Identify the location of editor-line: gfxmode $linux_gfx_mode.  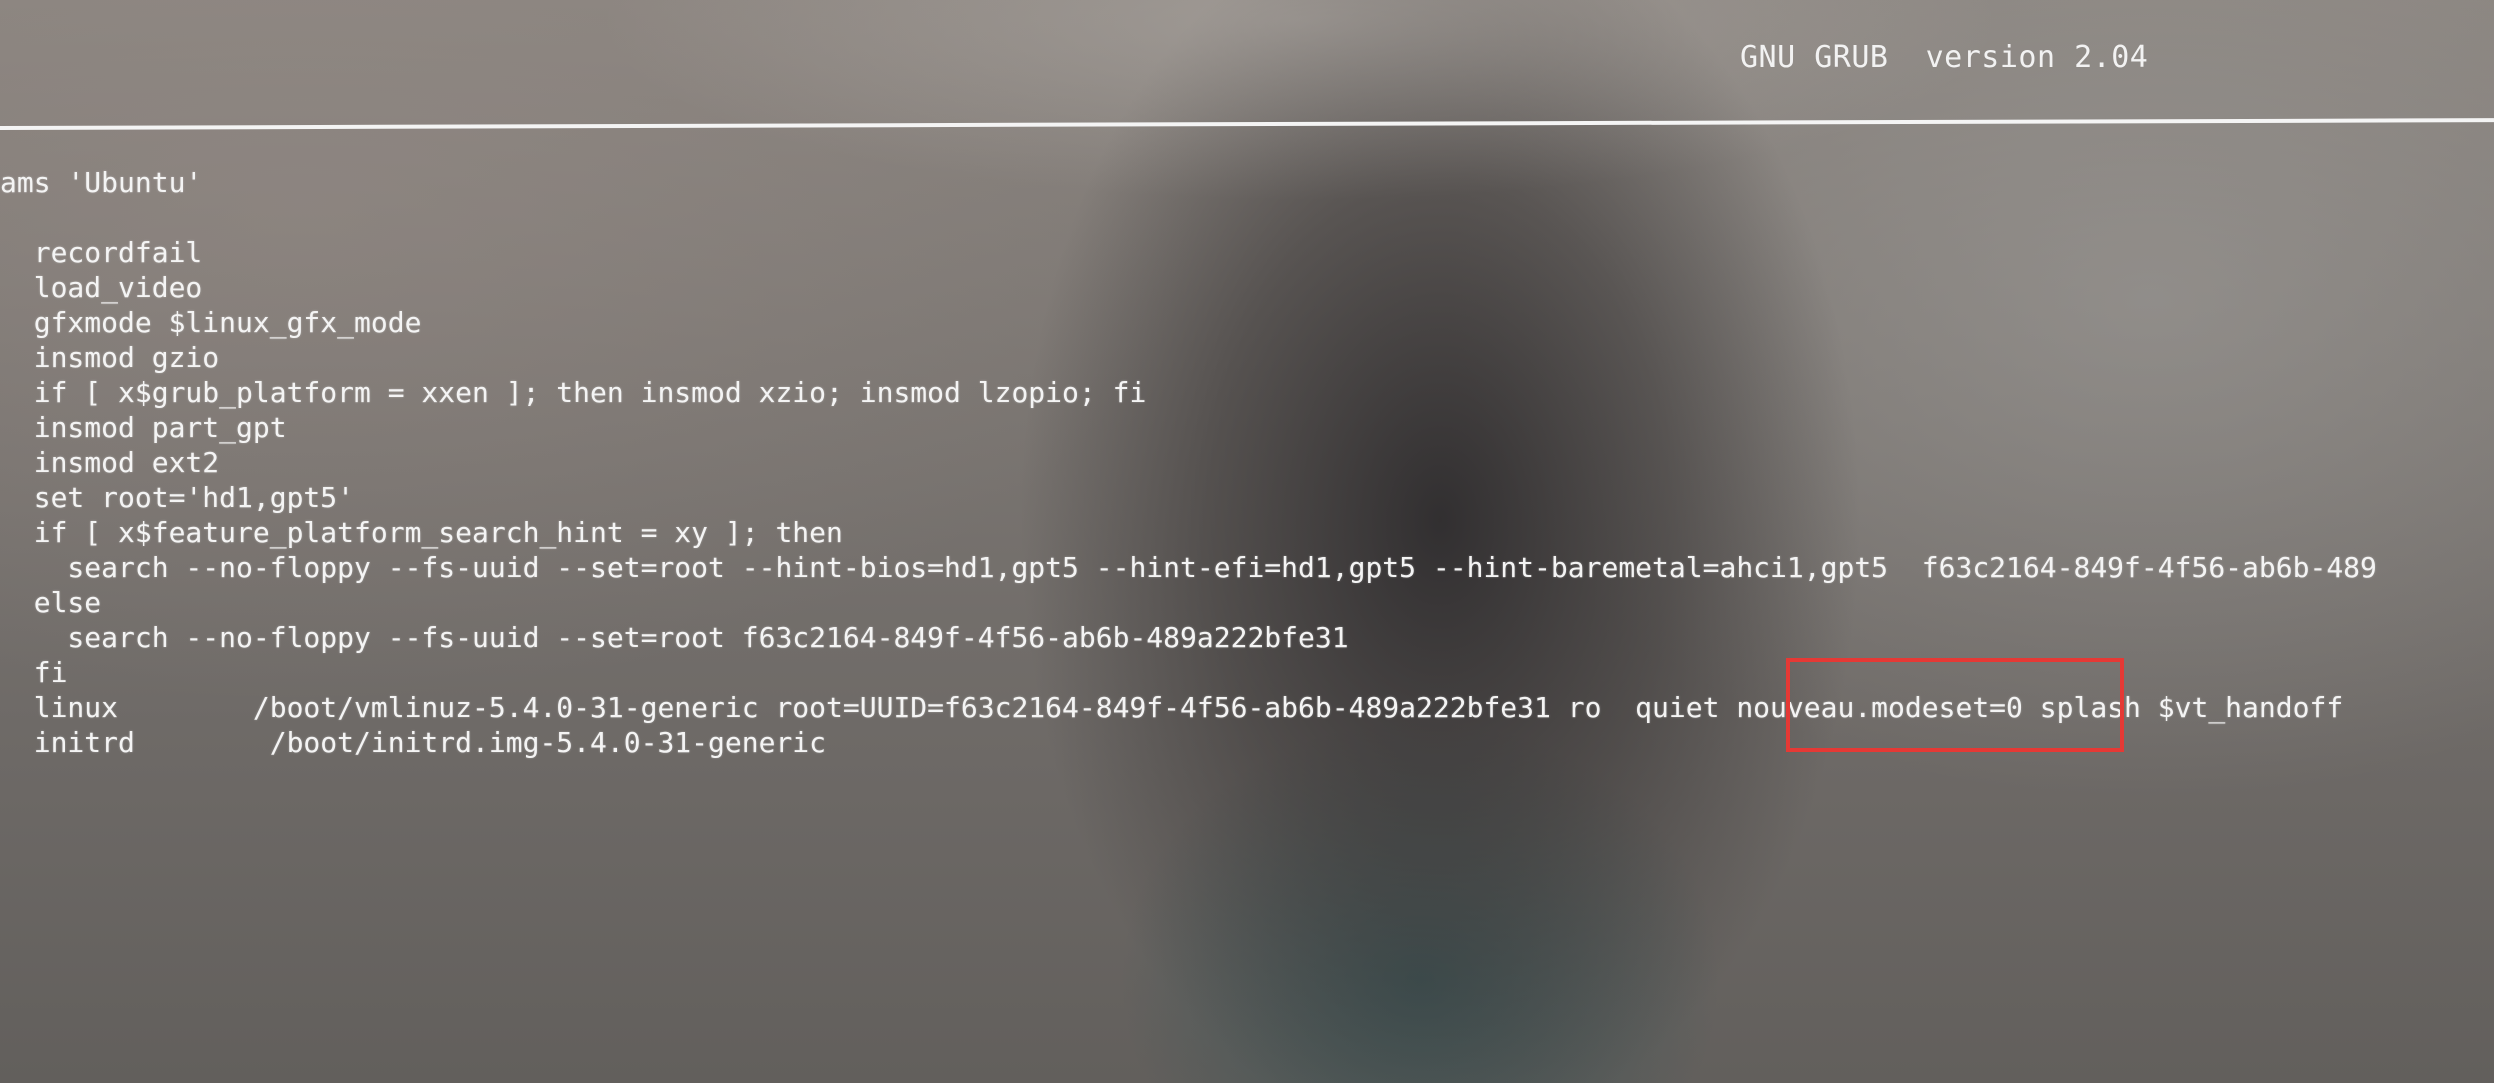
(211, 323).